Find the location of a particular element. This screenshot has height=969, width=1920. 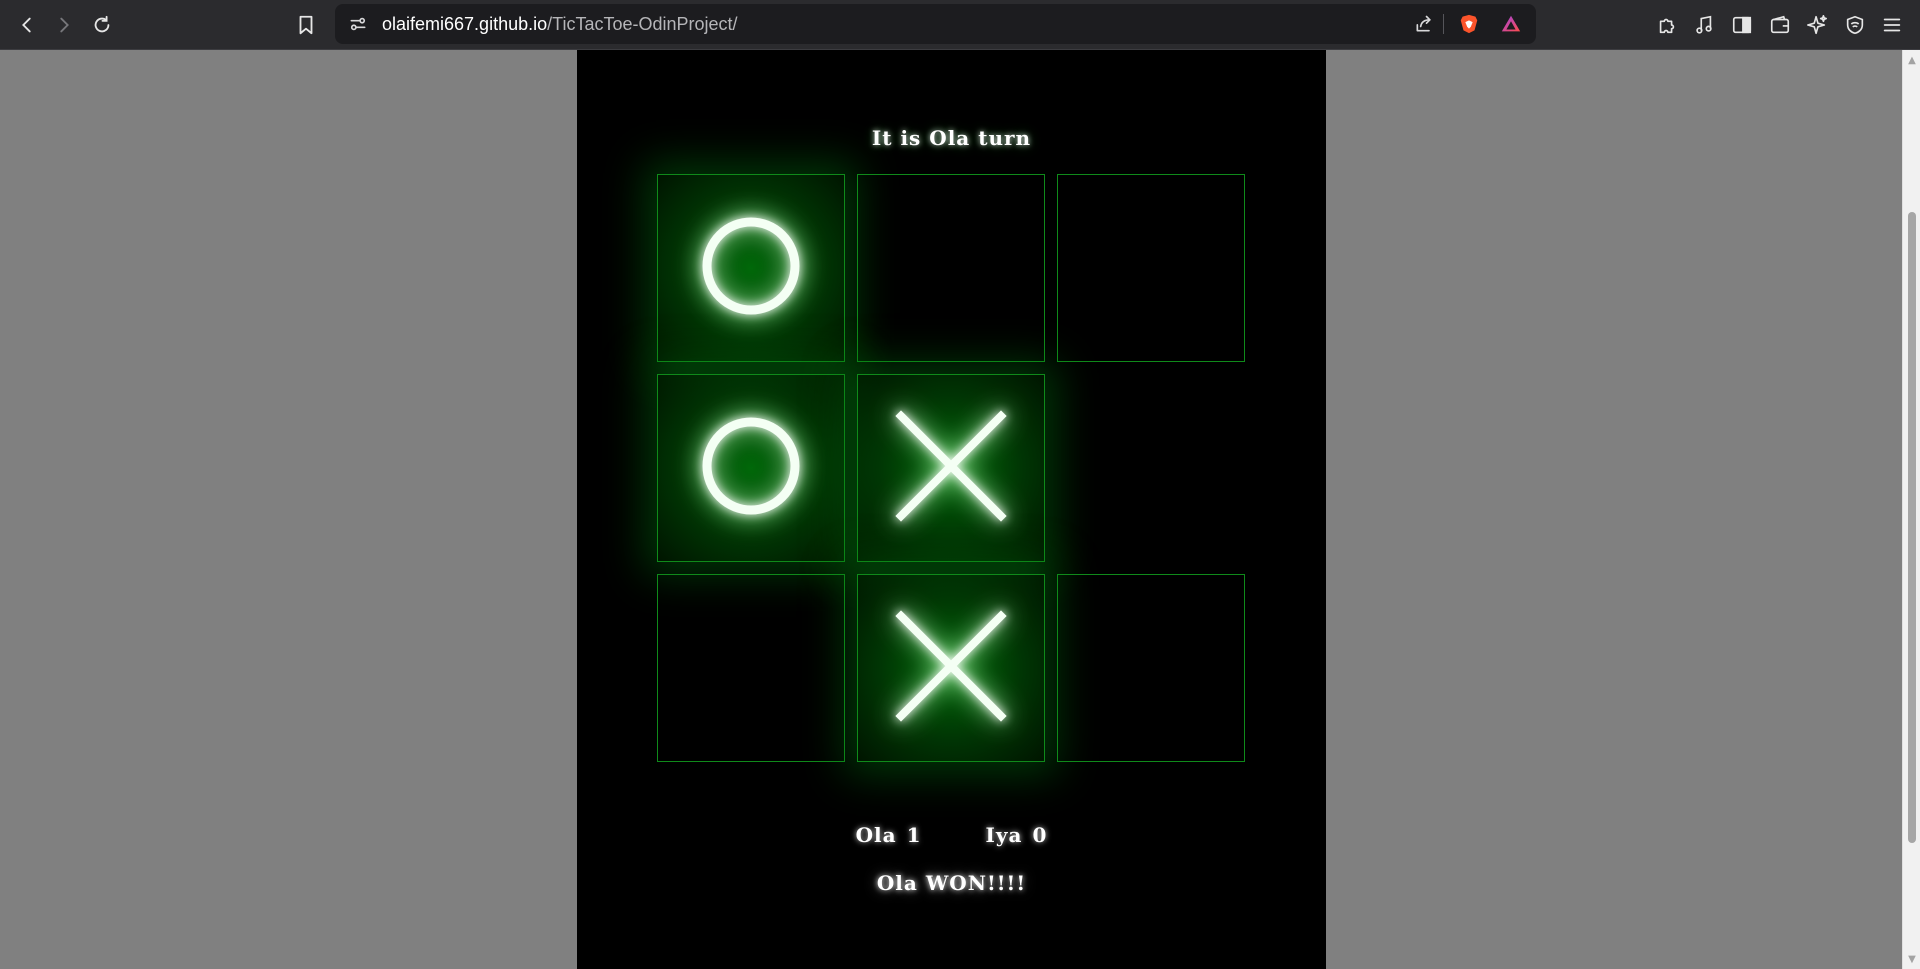

leo-ai-button is located at coordinates (1817, 25).